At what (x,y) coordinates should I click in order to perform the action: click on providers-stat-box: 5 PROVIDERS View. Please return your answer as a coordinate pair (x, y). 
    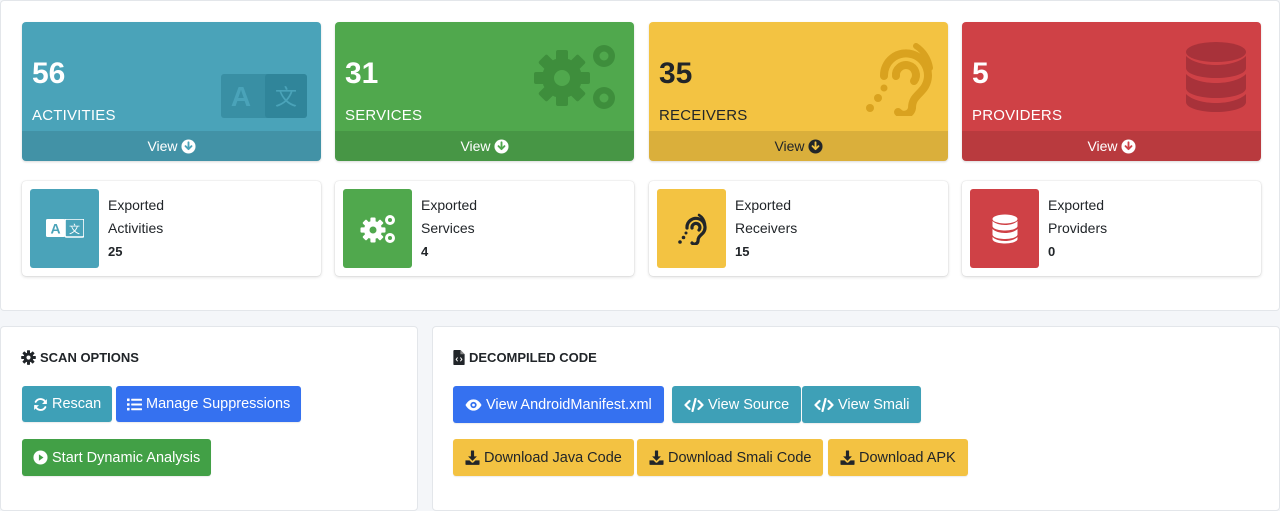
    Looking at the image, I should click on (1111, 91).